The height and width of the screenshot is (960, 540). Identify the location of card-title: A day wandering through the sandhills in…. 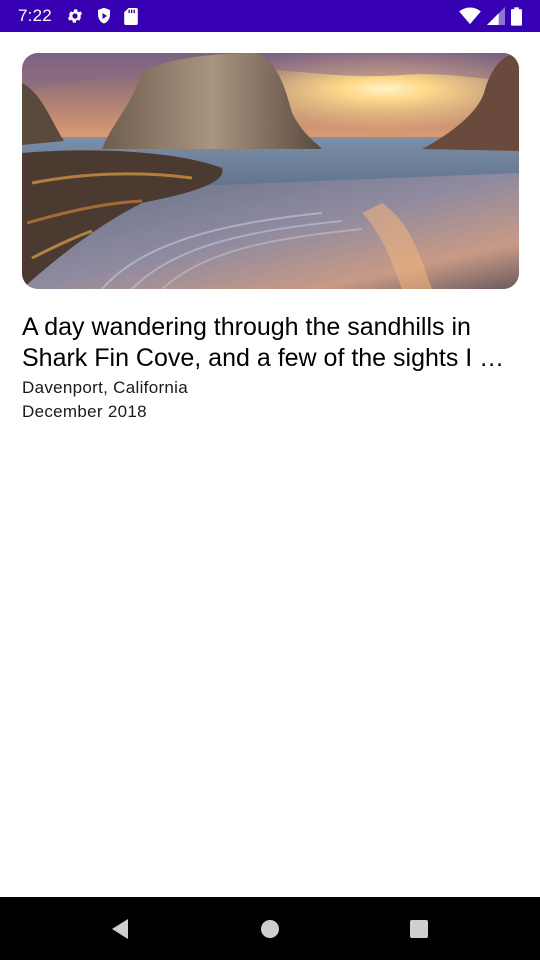
(272, 343).